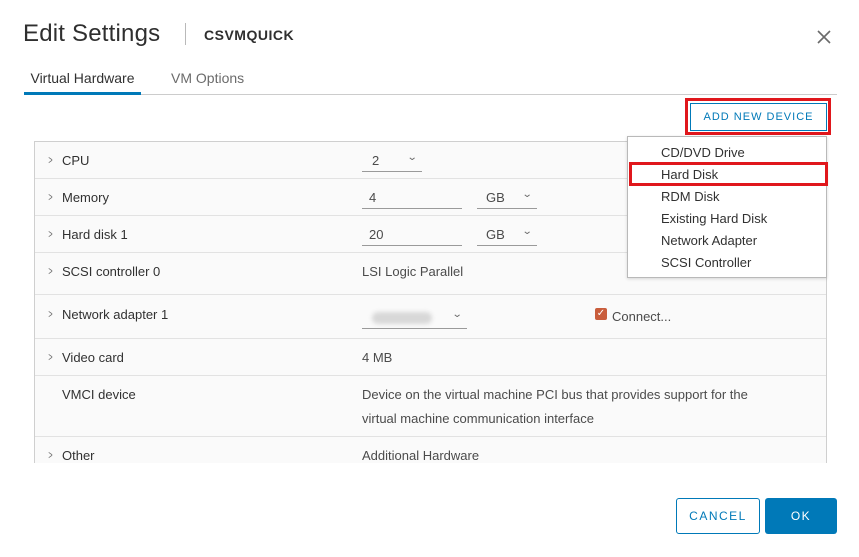 The image size is (859, 557). What do you see at coordinates (507, 198) in the screenshot?
I see `memory-unit-select: GB ⌄` at bounding box center [507, 198].